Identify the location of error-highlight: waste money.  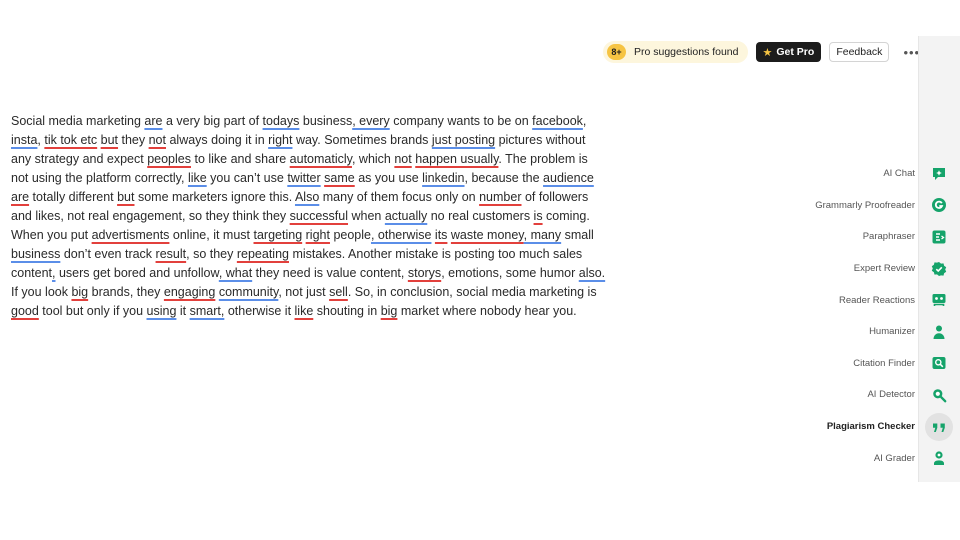
(487, 235).